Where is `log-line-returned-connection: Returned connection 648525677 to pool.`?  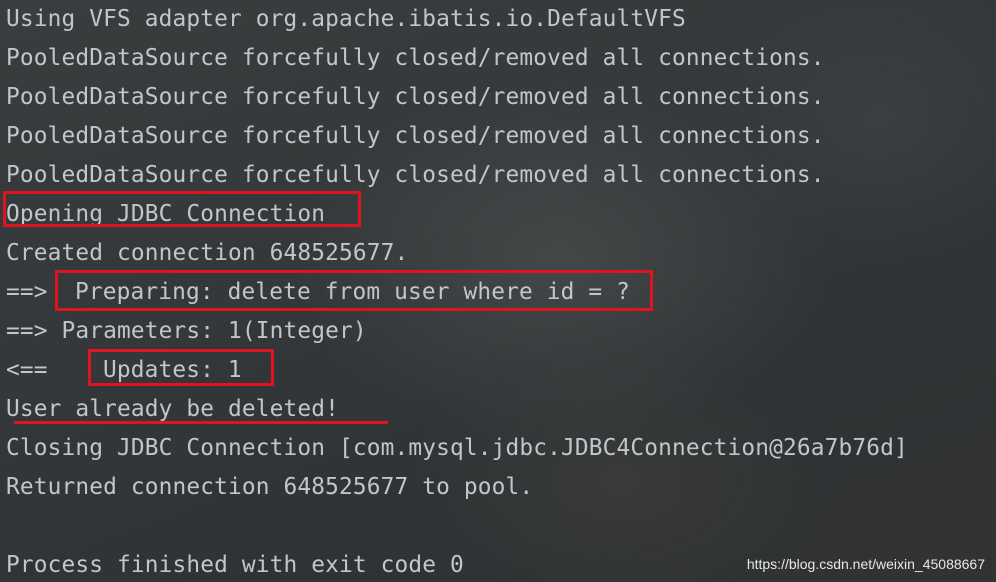
log-line-returned-connection: Returned connection 648525677 to pool. is located at coordinates (270, 487).